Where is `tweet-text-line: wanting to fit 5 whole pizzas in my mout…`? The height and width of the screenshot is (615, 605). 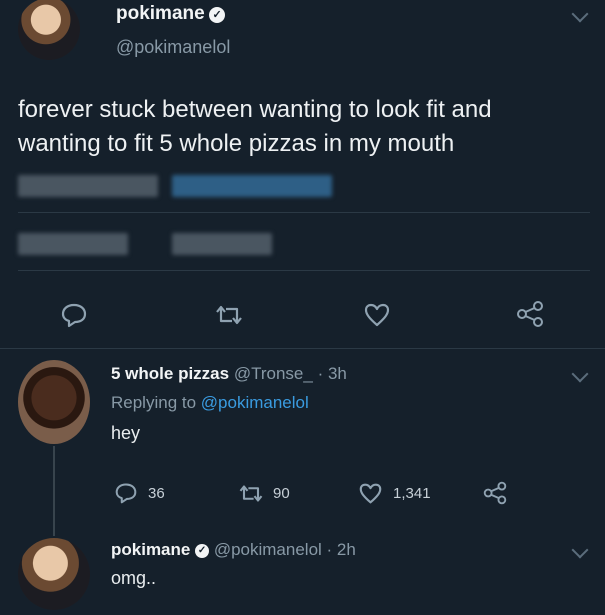
tweet-text-line: wanting to fit 5 whole pizzas in my mout… is located at coordinates (236, 143).